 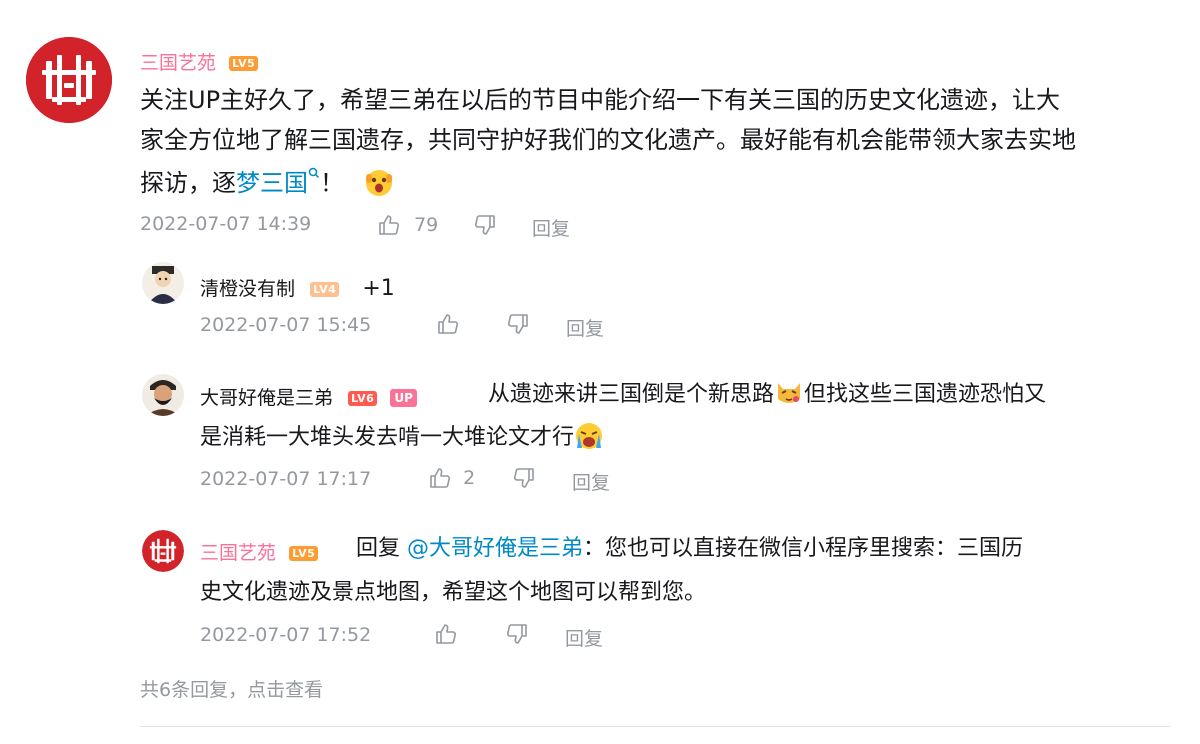 What do you see at coordinates (495, 548) in the screenshot?
I see `mention-link: @大哥好俺是三弟` at bounding box center [495, 548].